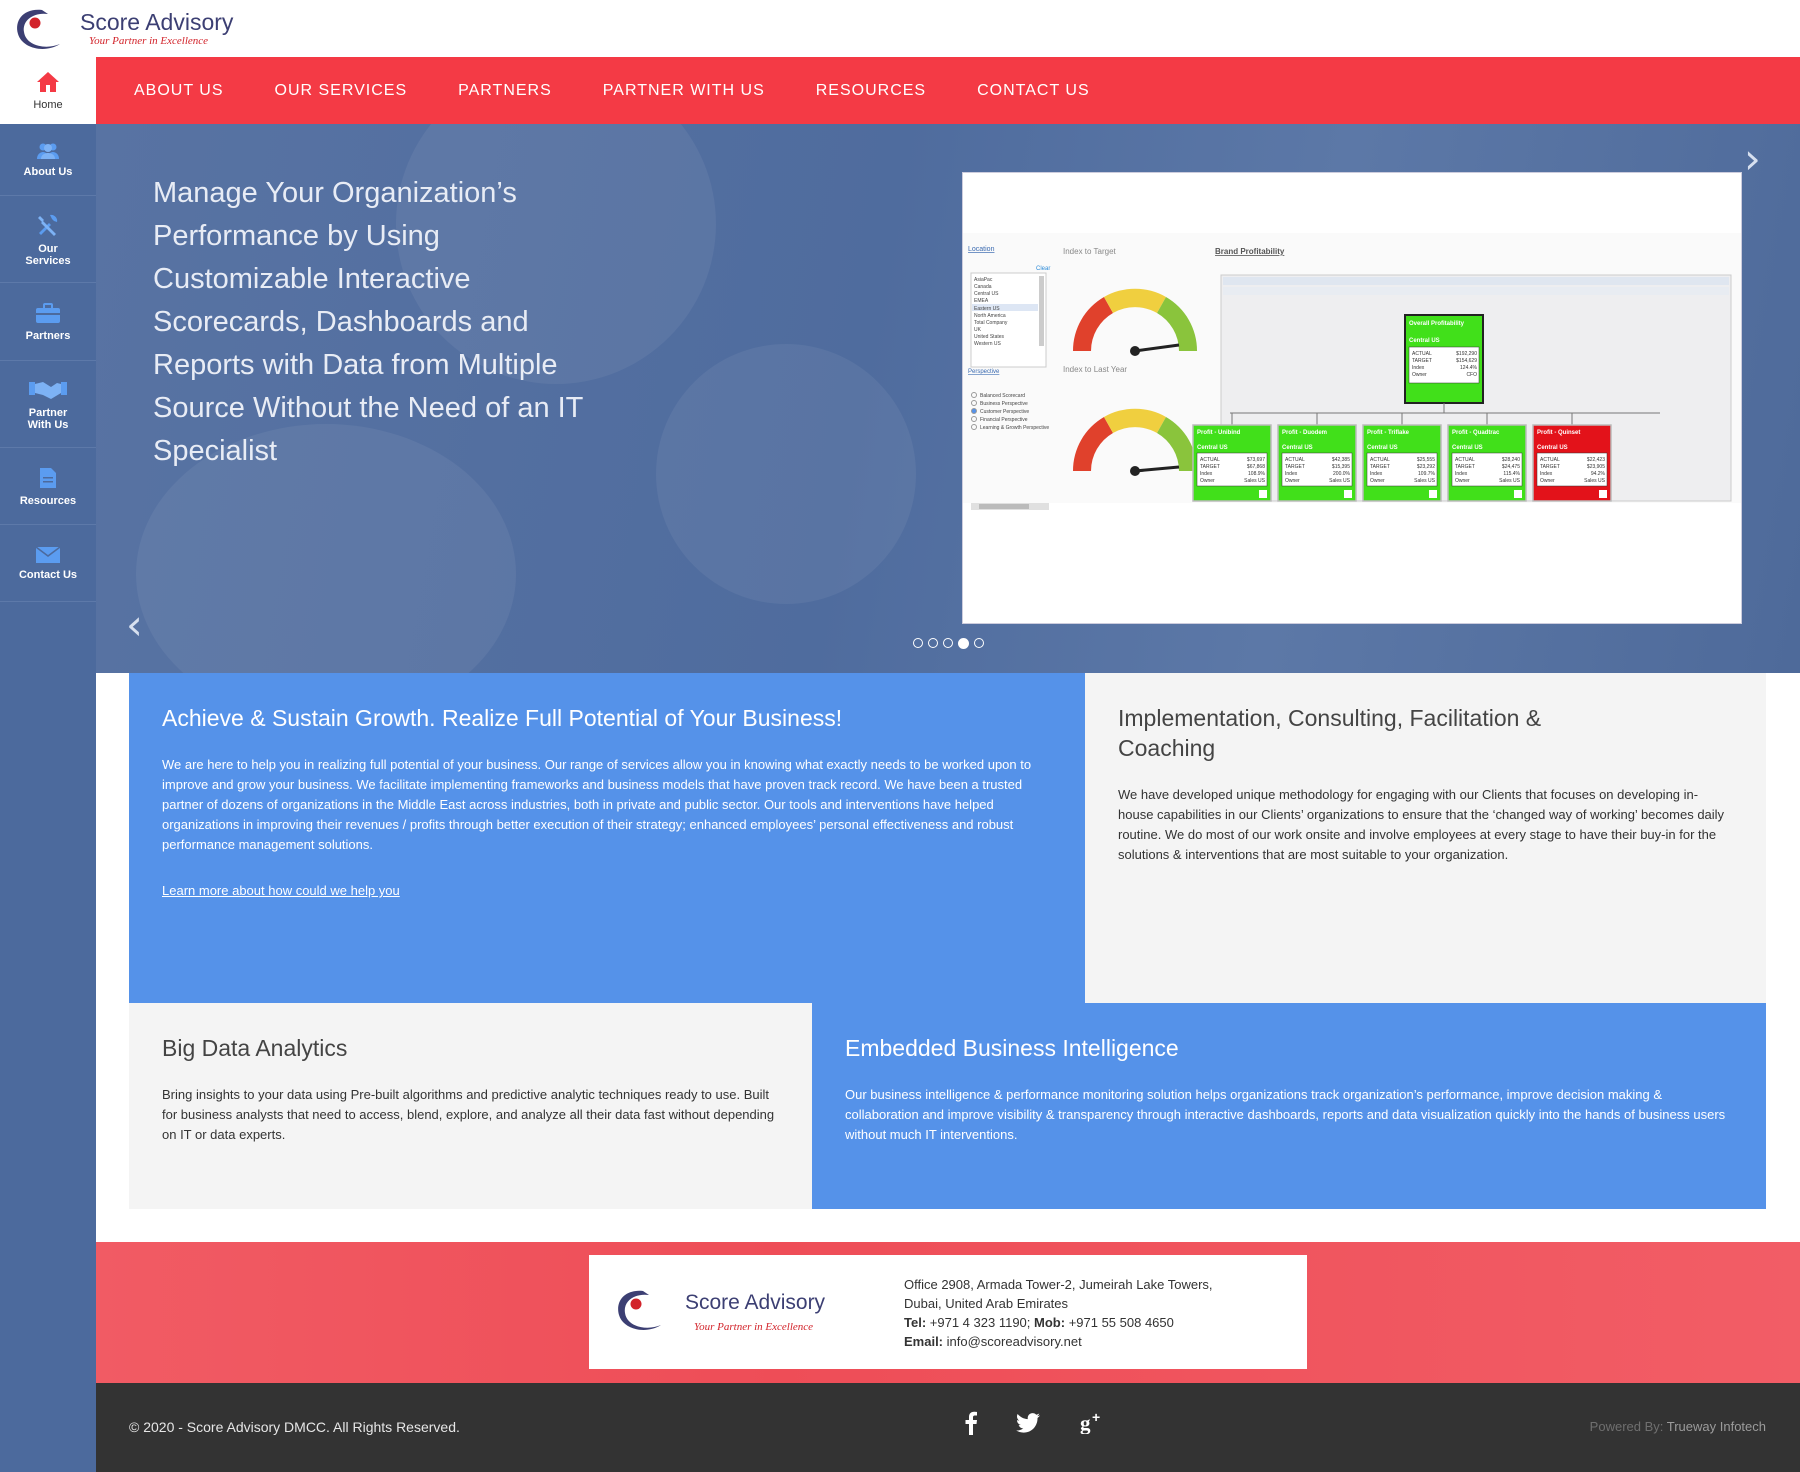 This screenshot has width=1800, height=1472. Describe the element at coordinates (48, 171) in the screenshot. I see `sidebar-item-label: About Us` at that location.